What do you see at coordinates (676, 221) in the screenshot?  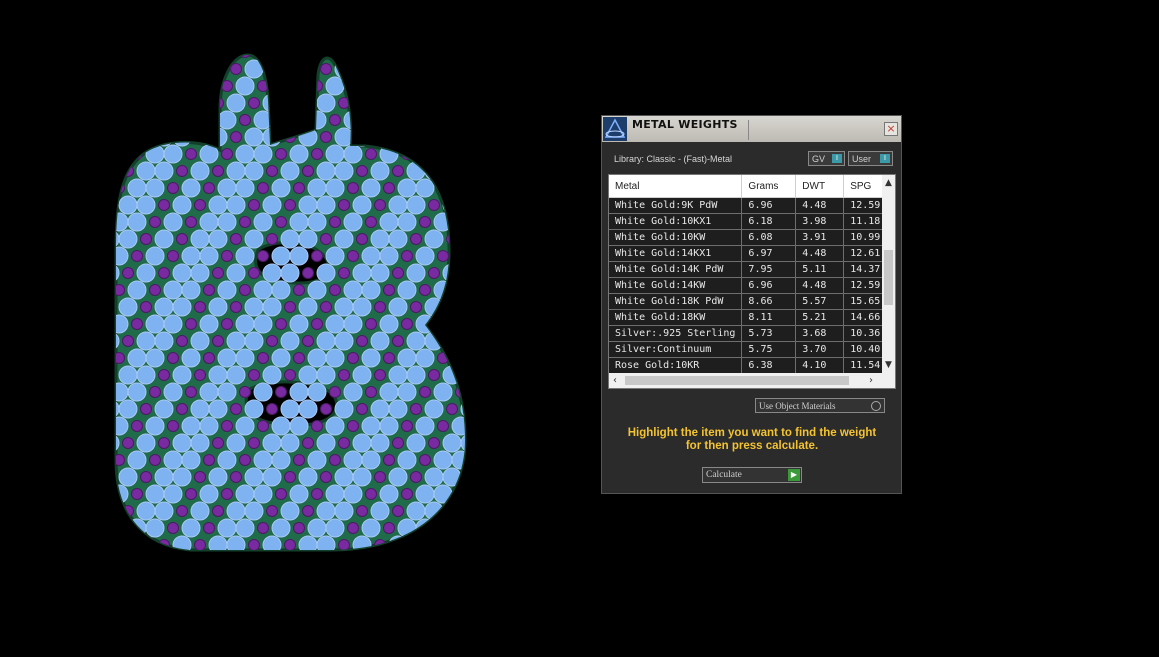 I see `table-cell: White Gold:10KX1` at bounding box center [676, 221].